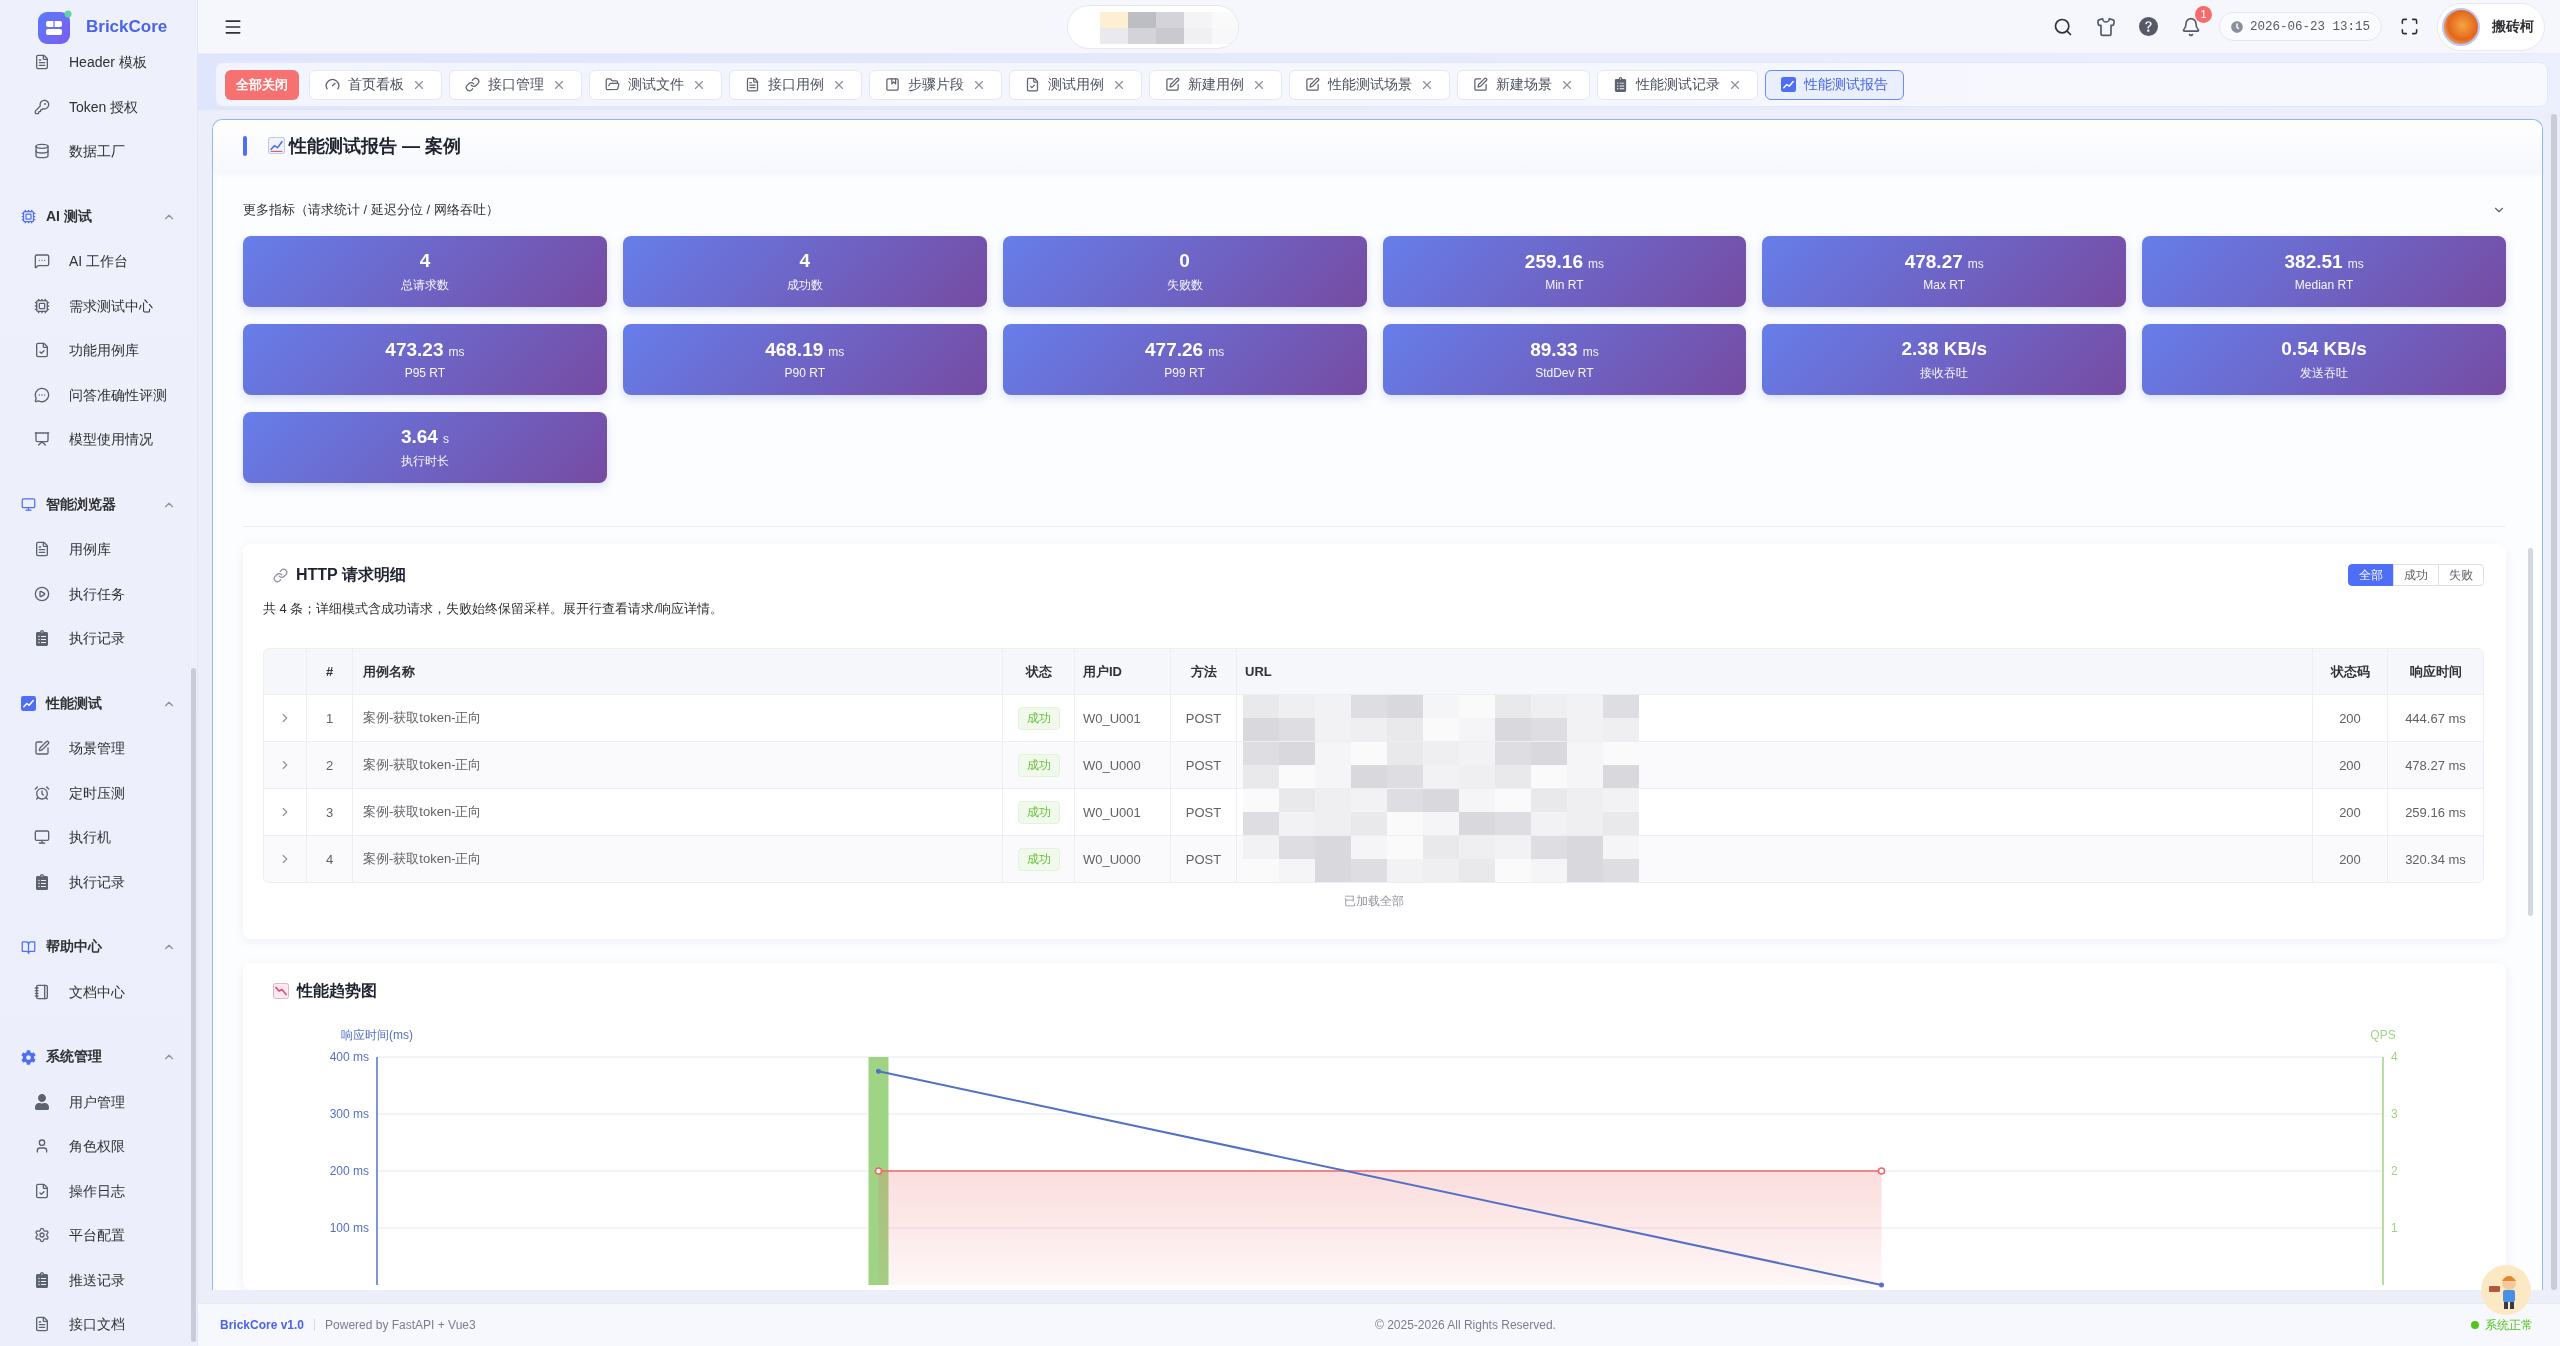 This screenshot has height=1346, width=2560. I want to click on shirt-icon, so click(2105, 26).